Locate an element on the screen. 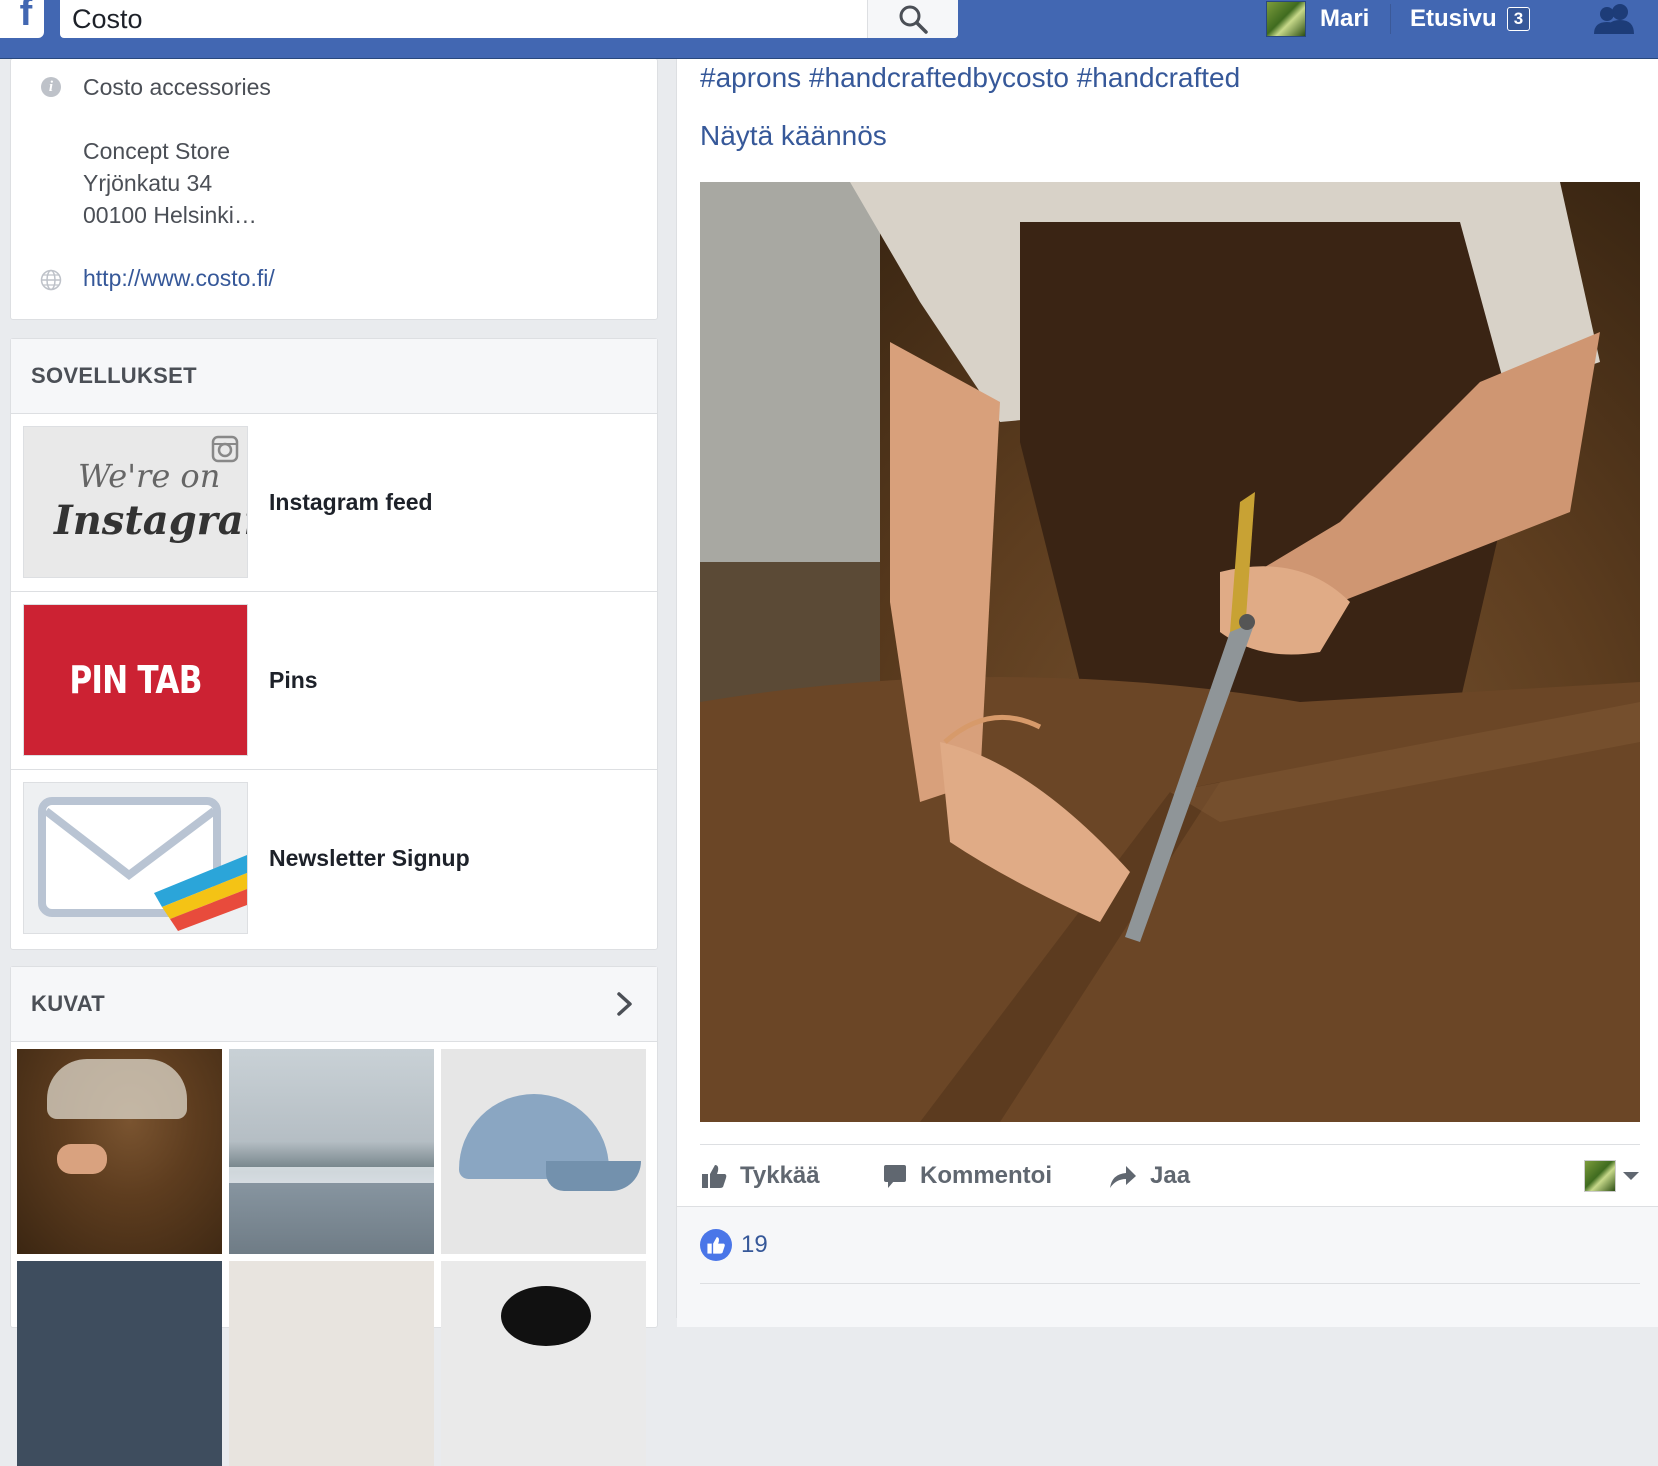 This screenshot has height=1466, width=1658. post-as-selector is located at coordinates (1612, 1176).